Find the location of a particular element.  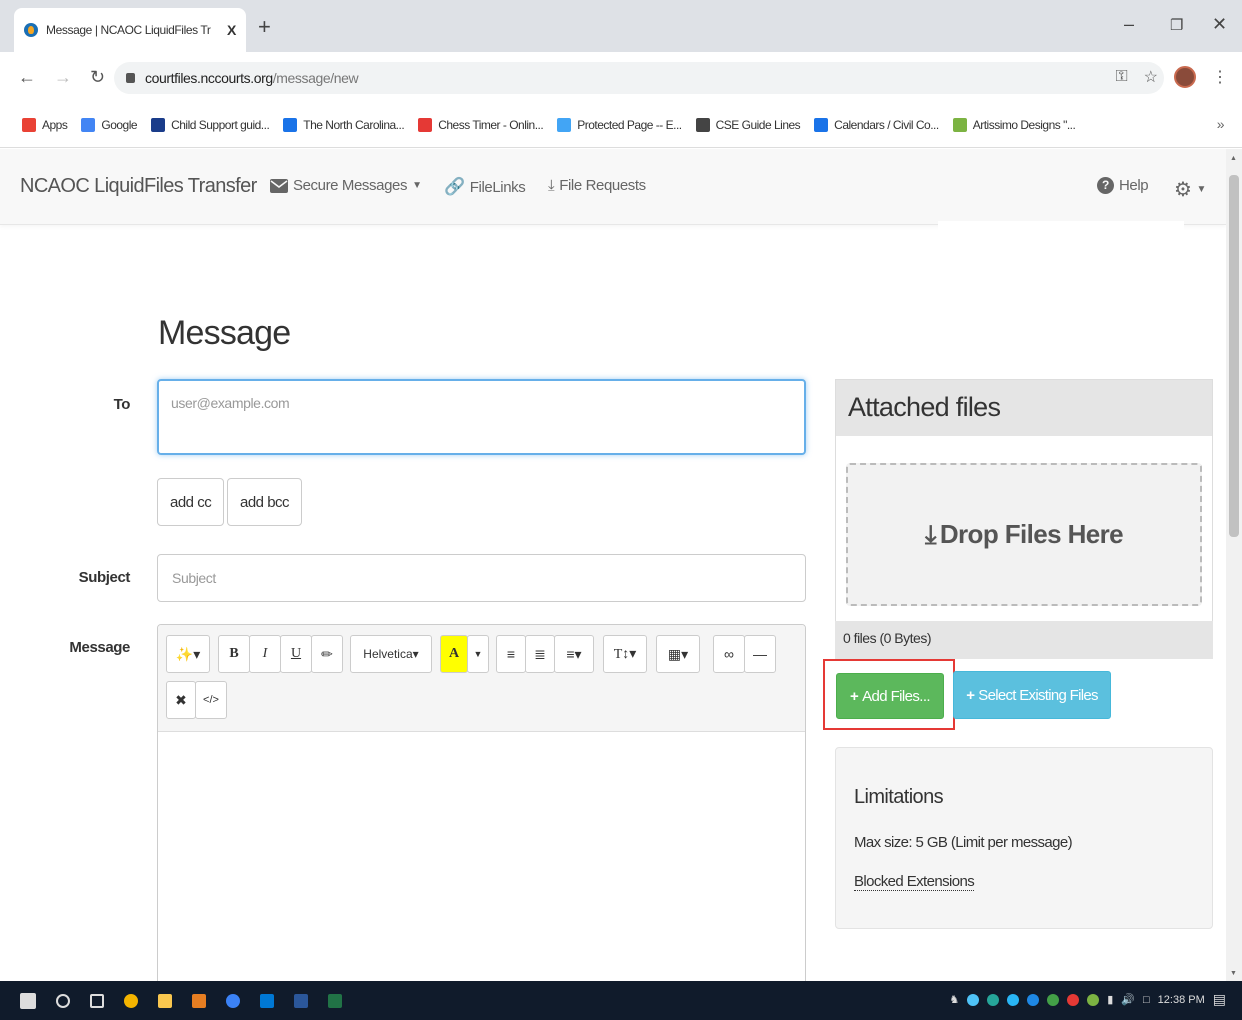

nav-filelinks-label: FileLinks is located at coordinates (497, 187).